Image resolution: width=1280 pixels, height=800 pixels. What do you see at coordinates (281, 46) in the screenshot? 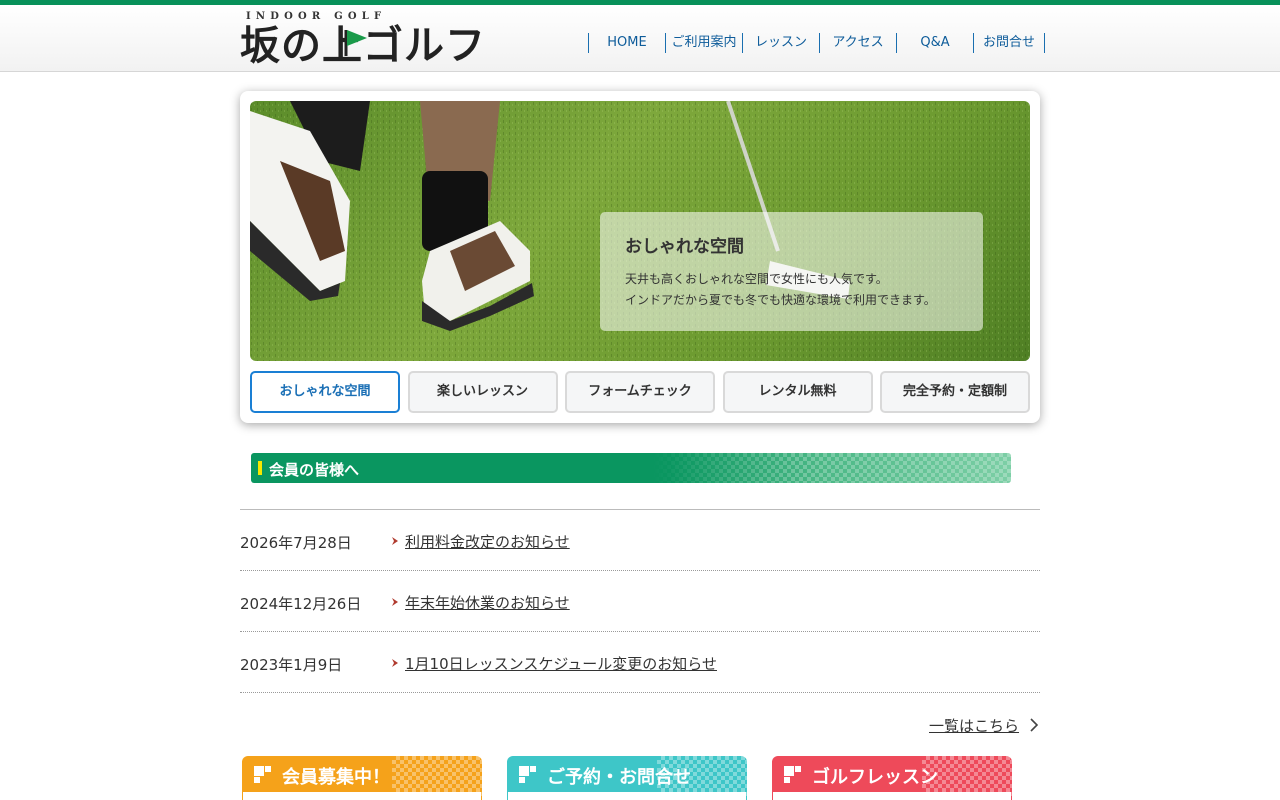
I see `logo-title-part1: 坂の` at bounding box center [281, 46].